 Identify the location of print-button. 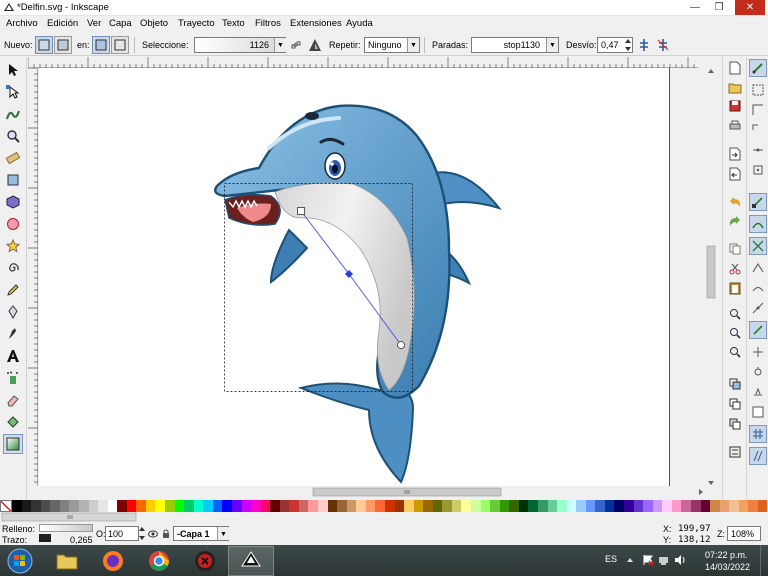
(735, 126).